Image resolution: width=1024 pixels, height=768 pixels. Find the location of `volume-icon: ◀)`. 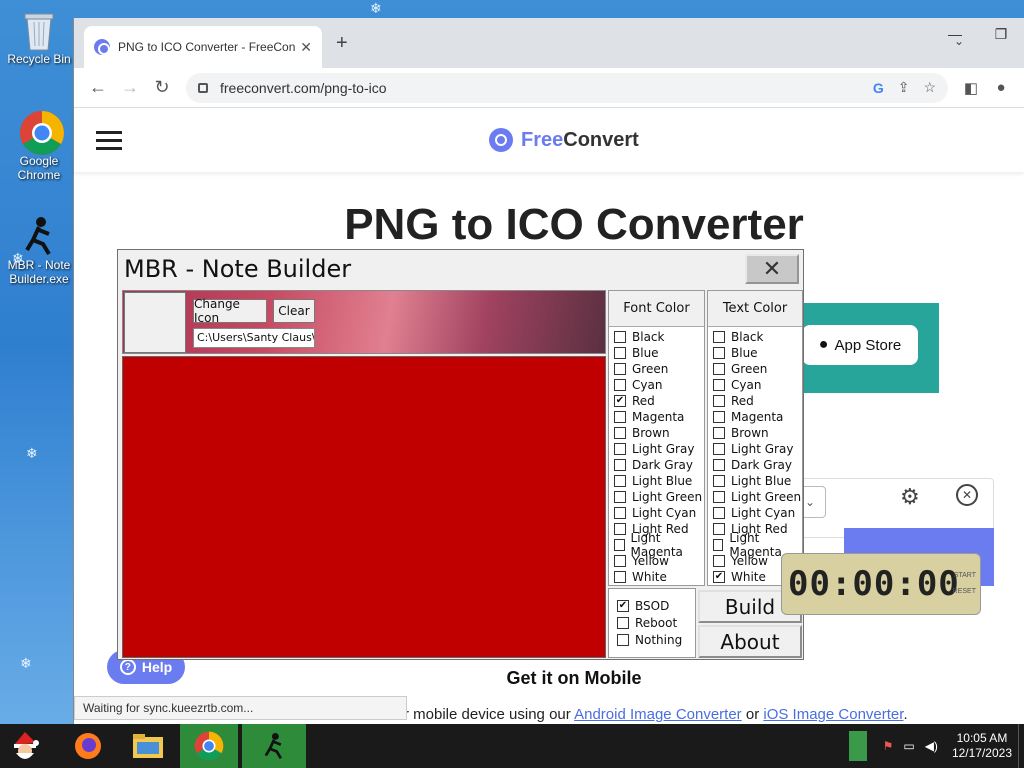

volume-icon: ◀) is located at coordinates (931, 746).